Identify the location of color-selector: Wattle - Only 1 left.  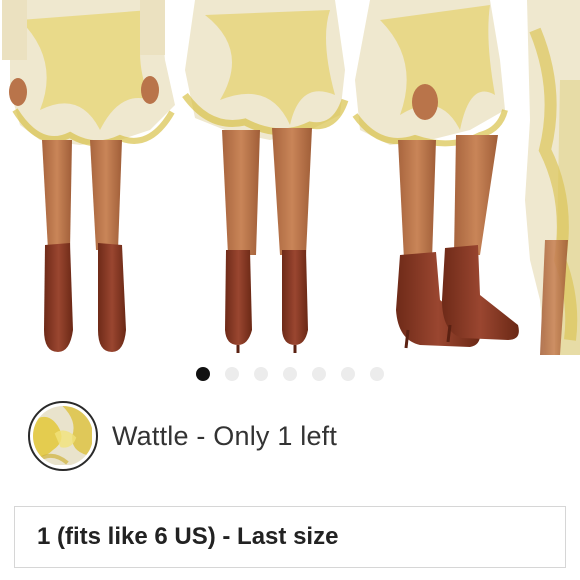
(182, 436).